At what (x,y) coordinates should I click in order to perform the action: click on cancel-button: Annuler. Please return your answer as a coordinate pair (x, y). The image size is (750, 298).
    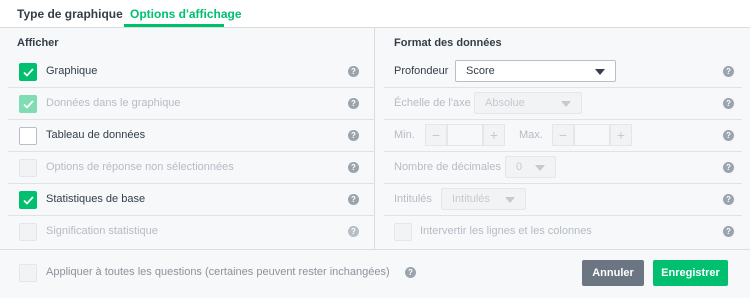
    Looking at the image, I should click on (613, 273).